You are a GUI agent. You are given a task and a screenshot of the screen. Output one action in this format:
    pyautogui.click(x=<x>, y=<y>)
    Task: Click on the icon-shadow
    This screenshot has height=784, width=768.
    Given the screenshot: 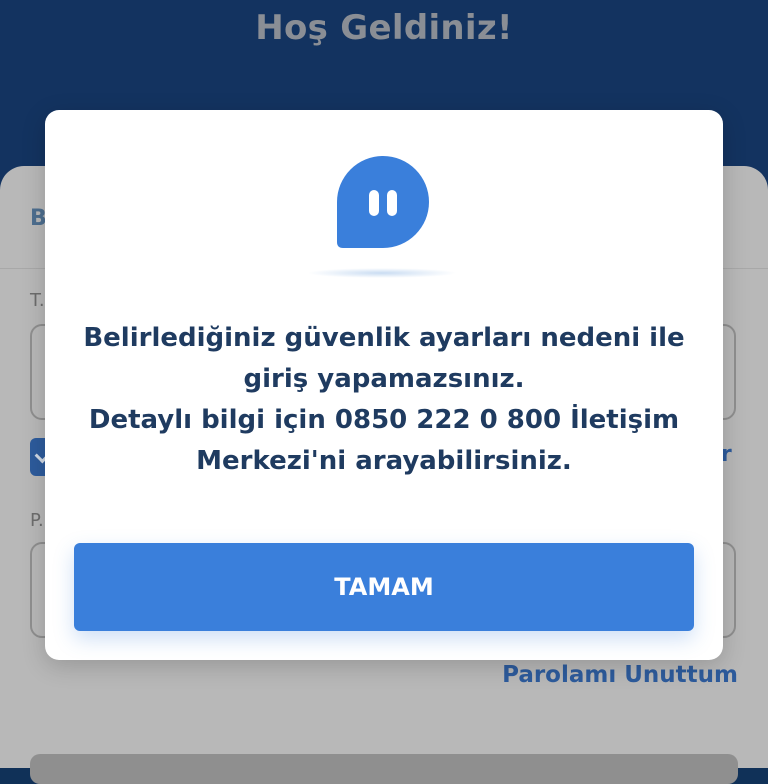 What is the action you would take?
    pyautogui.click(x=382, y=273)
    